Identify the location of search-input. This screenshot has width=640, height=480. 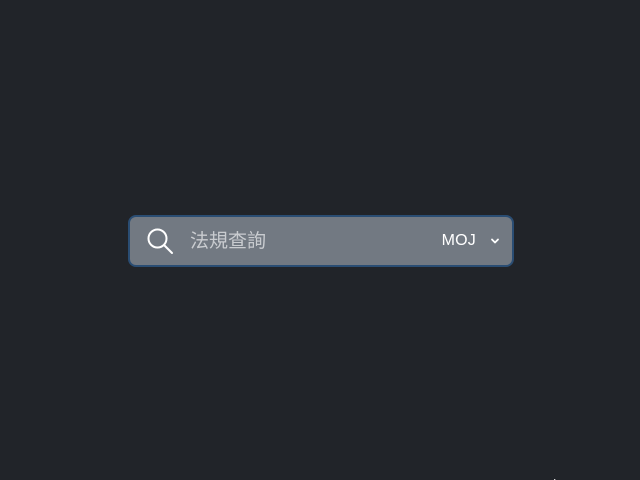
(316, 241).